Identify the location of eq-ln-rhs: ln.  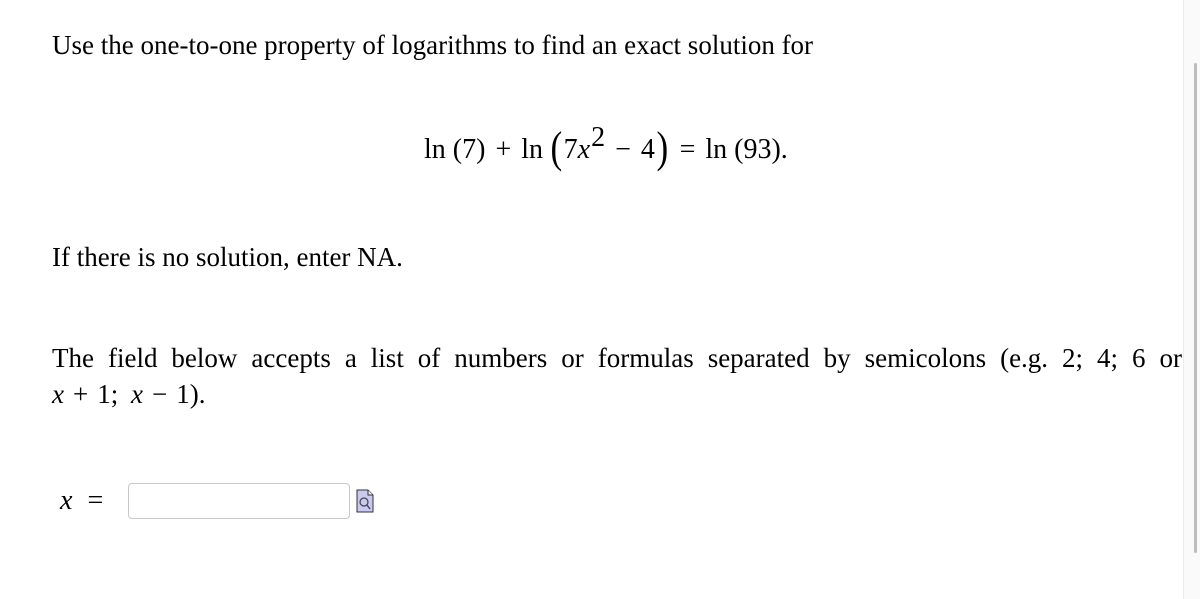
(716, 149).